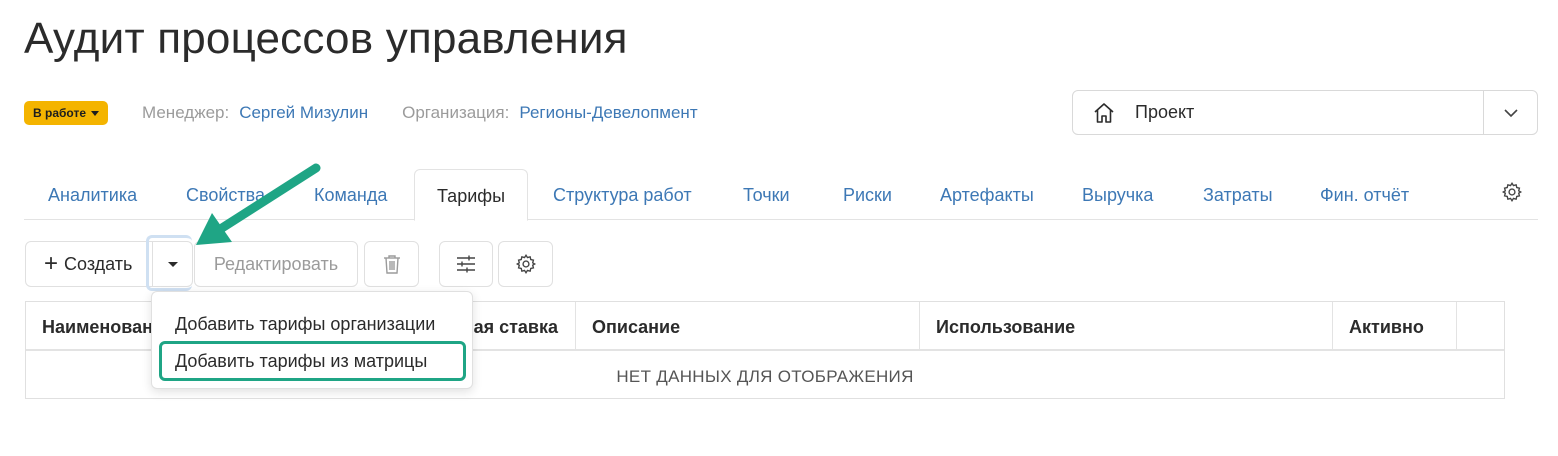 Image resolution: width=1558 pixels, height=456 pixels. I want to click on chevron-down-icon, so click(1510, 112).